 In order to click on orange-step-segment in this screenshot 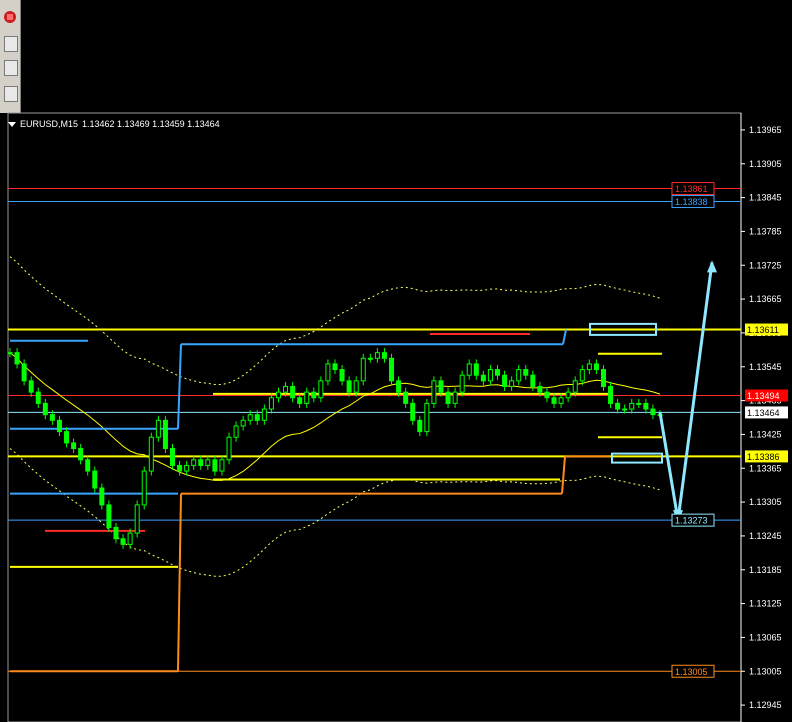, I will do `click(563, 475)`.